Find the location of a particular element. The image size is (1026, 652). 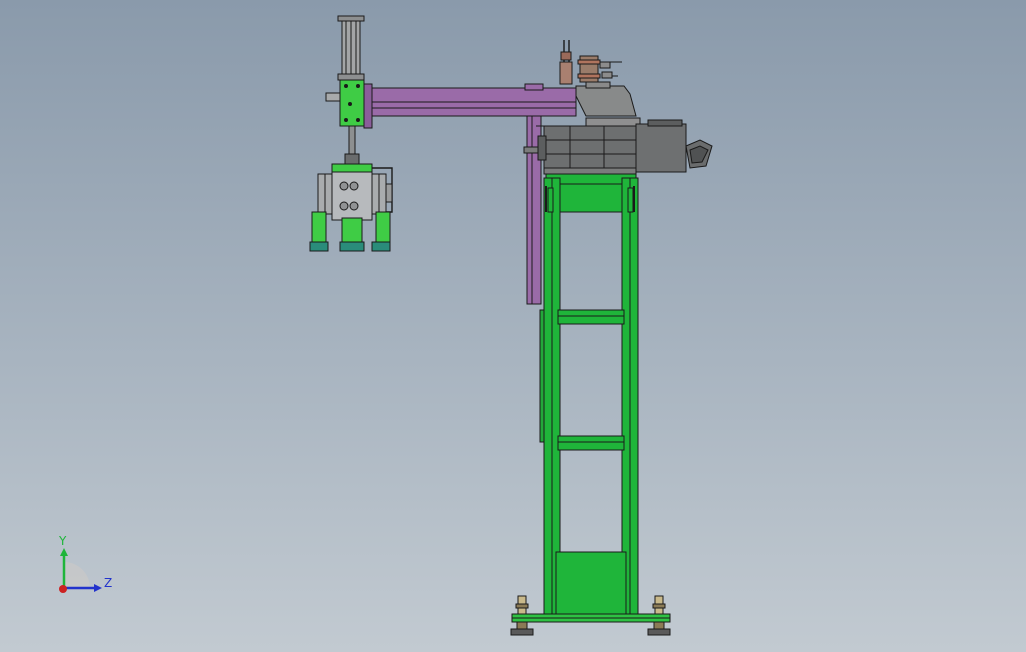

motor-connector-box is located at coordinates (699, 154).